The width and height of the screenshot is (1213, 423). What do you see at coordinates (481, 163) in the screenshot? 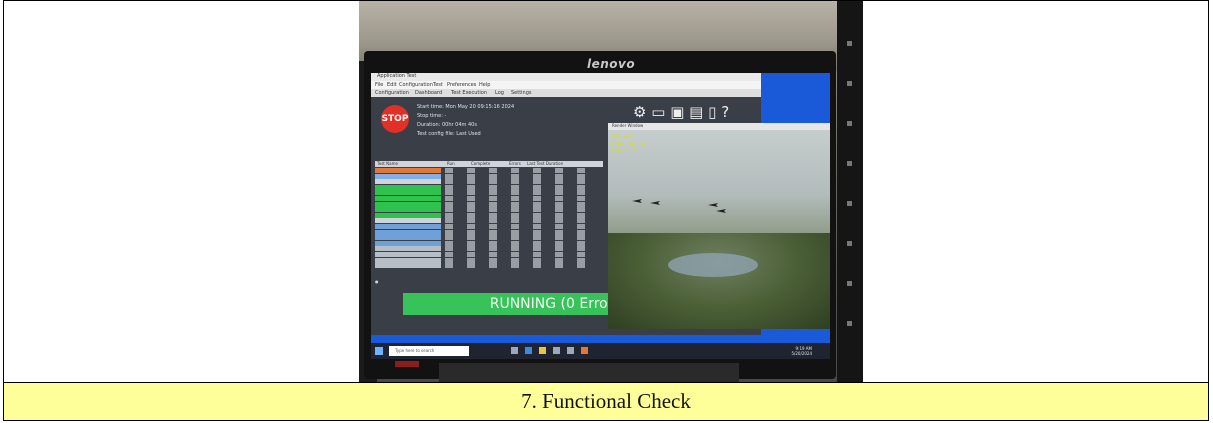
I see `col-complete: Complete` at bounding box center [481, 163].